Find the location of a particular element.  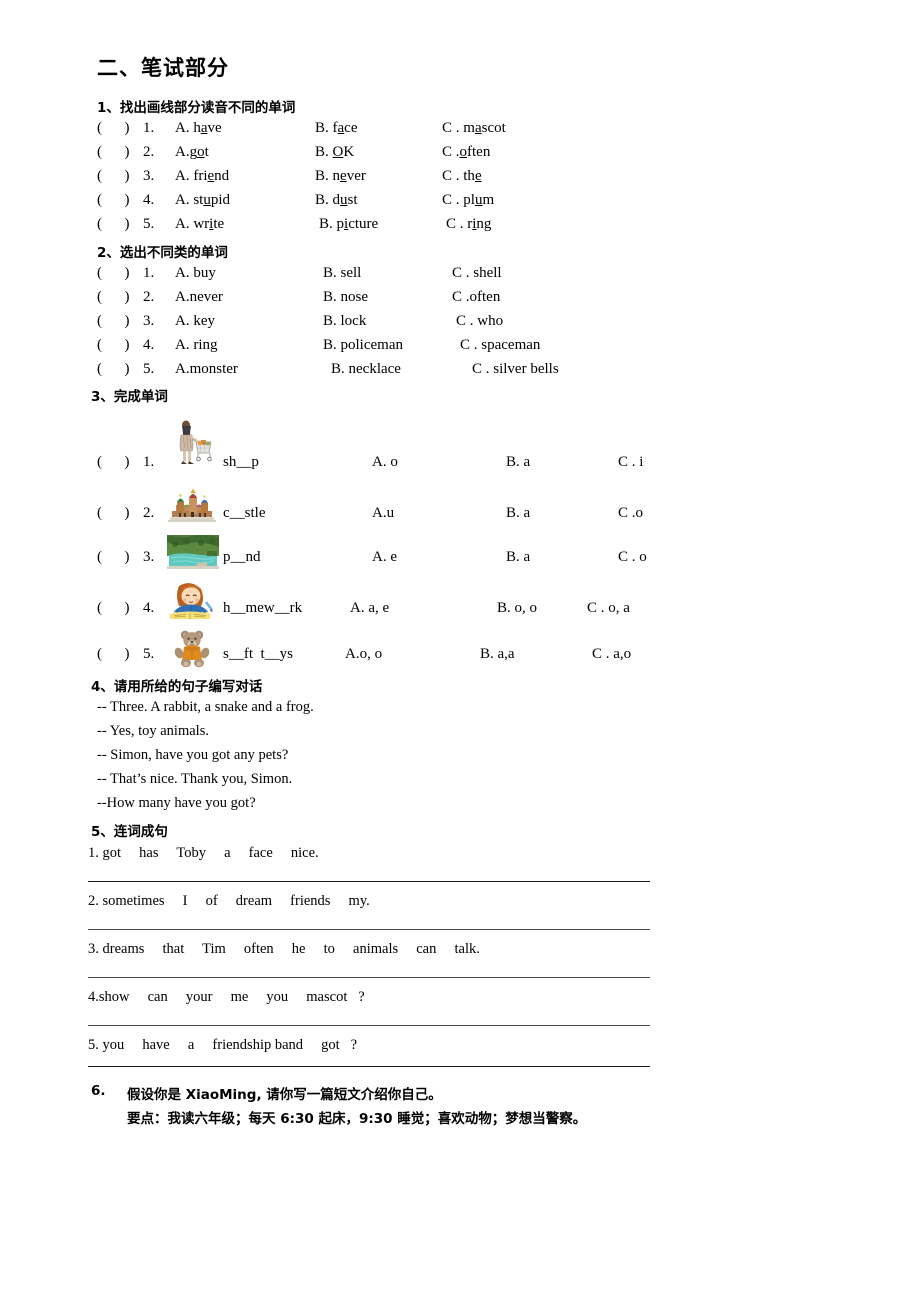

dialogue-line: -- Yes, toy animals. is located at coordinates (153, 731).